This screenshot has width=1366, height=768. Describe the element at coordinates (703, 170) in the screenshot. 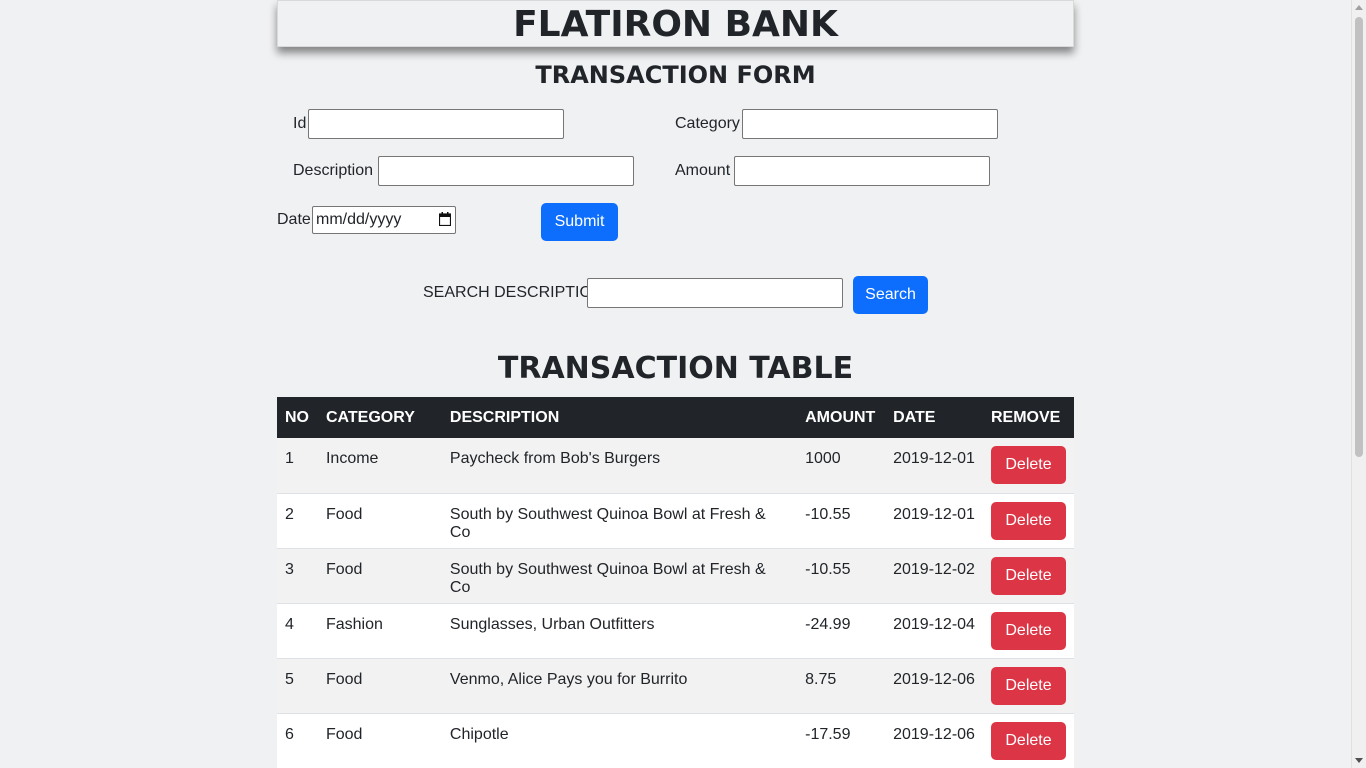

I see `amount-label: Amount` at that location.